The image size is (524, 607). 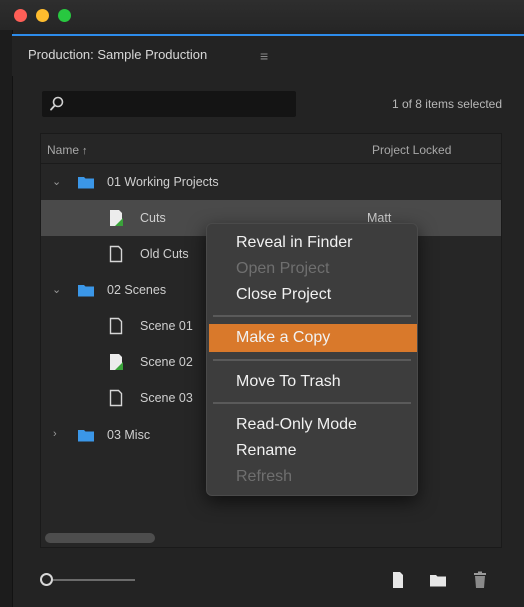 I want to click on search-icon, so click(x=57, y=103).